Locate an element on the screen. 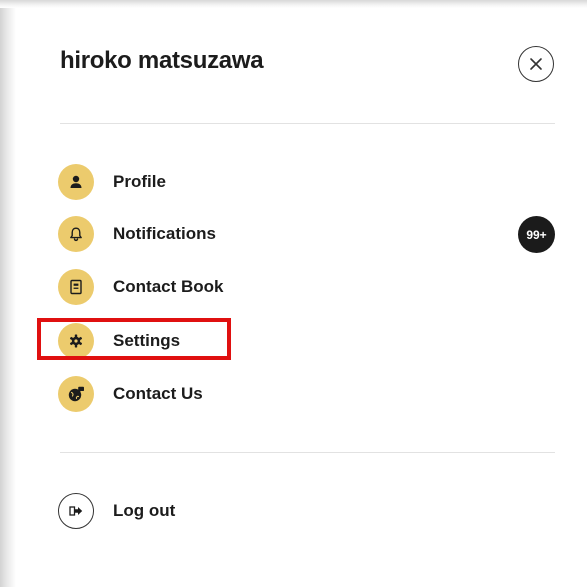 This screenshot has width=587, height=587. logout-label: Log out is located at coordinates (144, 510).